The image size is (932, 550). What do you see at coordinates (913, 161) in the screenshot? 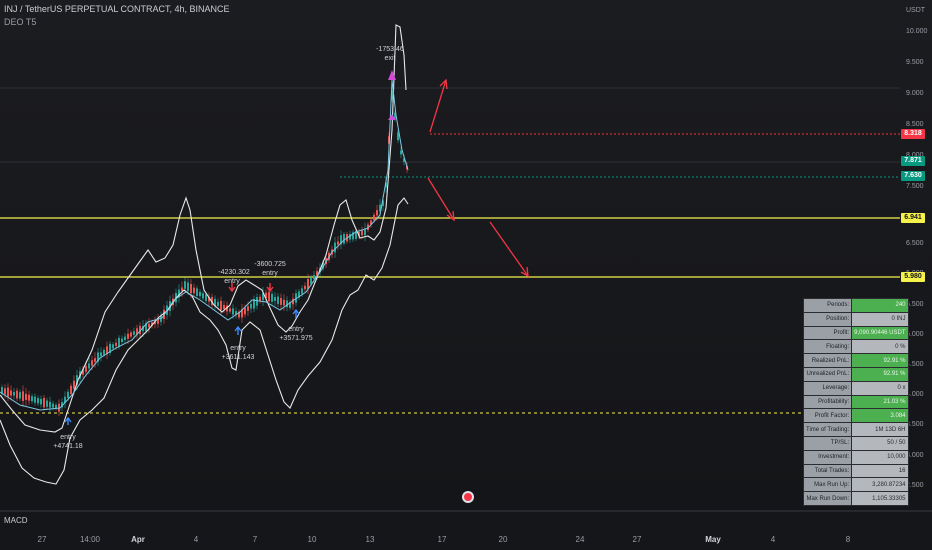
I see `price-label-badge: 7.871` at bounding box center [913, 161].